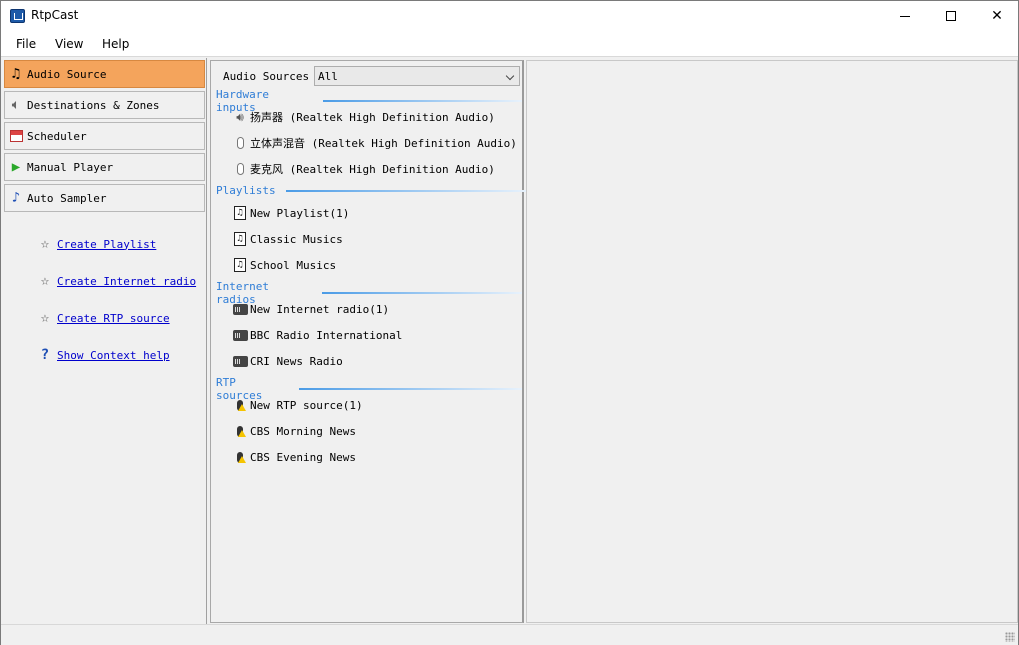 The width and height of the screenshot is (1019, 645). I want to click on list-item: CRI News Radio, so click(287, 361).